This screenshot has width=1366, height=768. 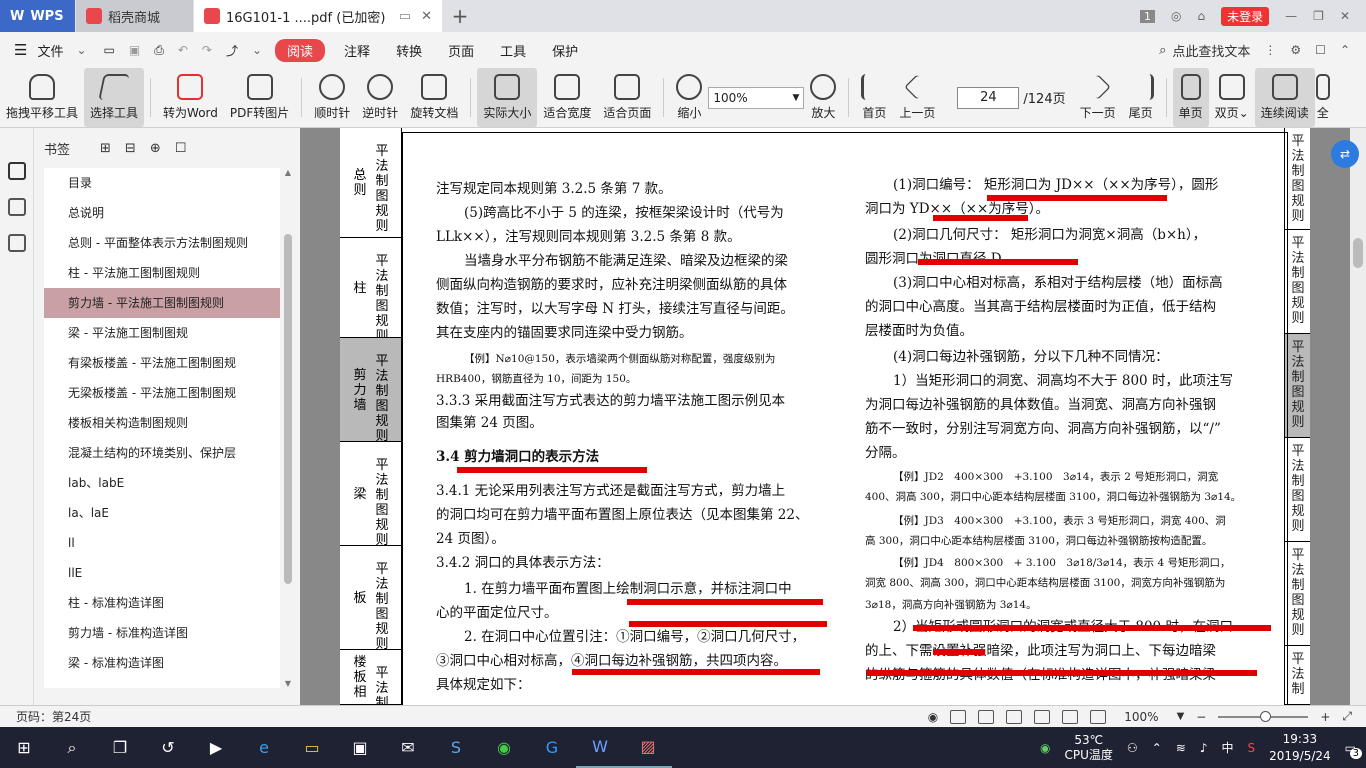 I want to click on zoom-slider-knob, so click(x=1266, y=716).